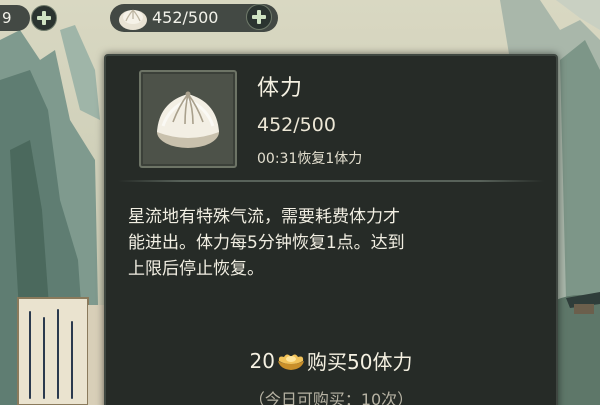 Image resolution: width=600 pixels, height=405 pixels. What do you see at coordinates (310, 159) in the screenshot?
I see `regen-timer: 00:31恢复1体力` at bounding box center [310, 159].